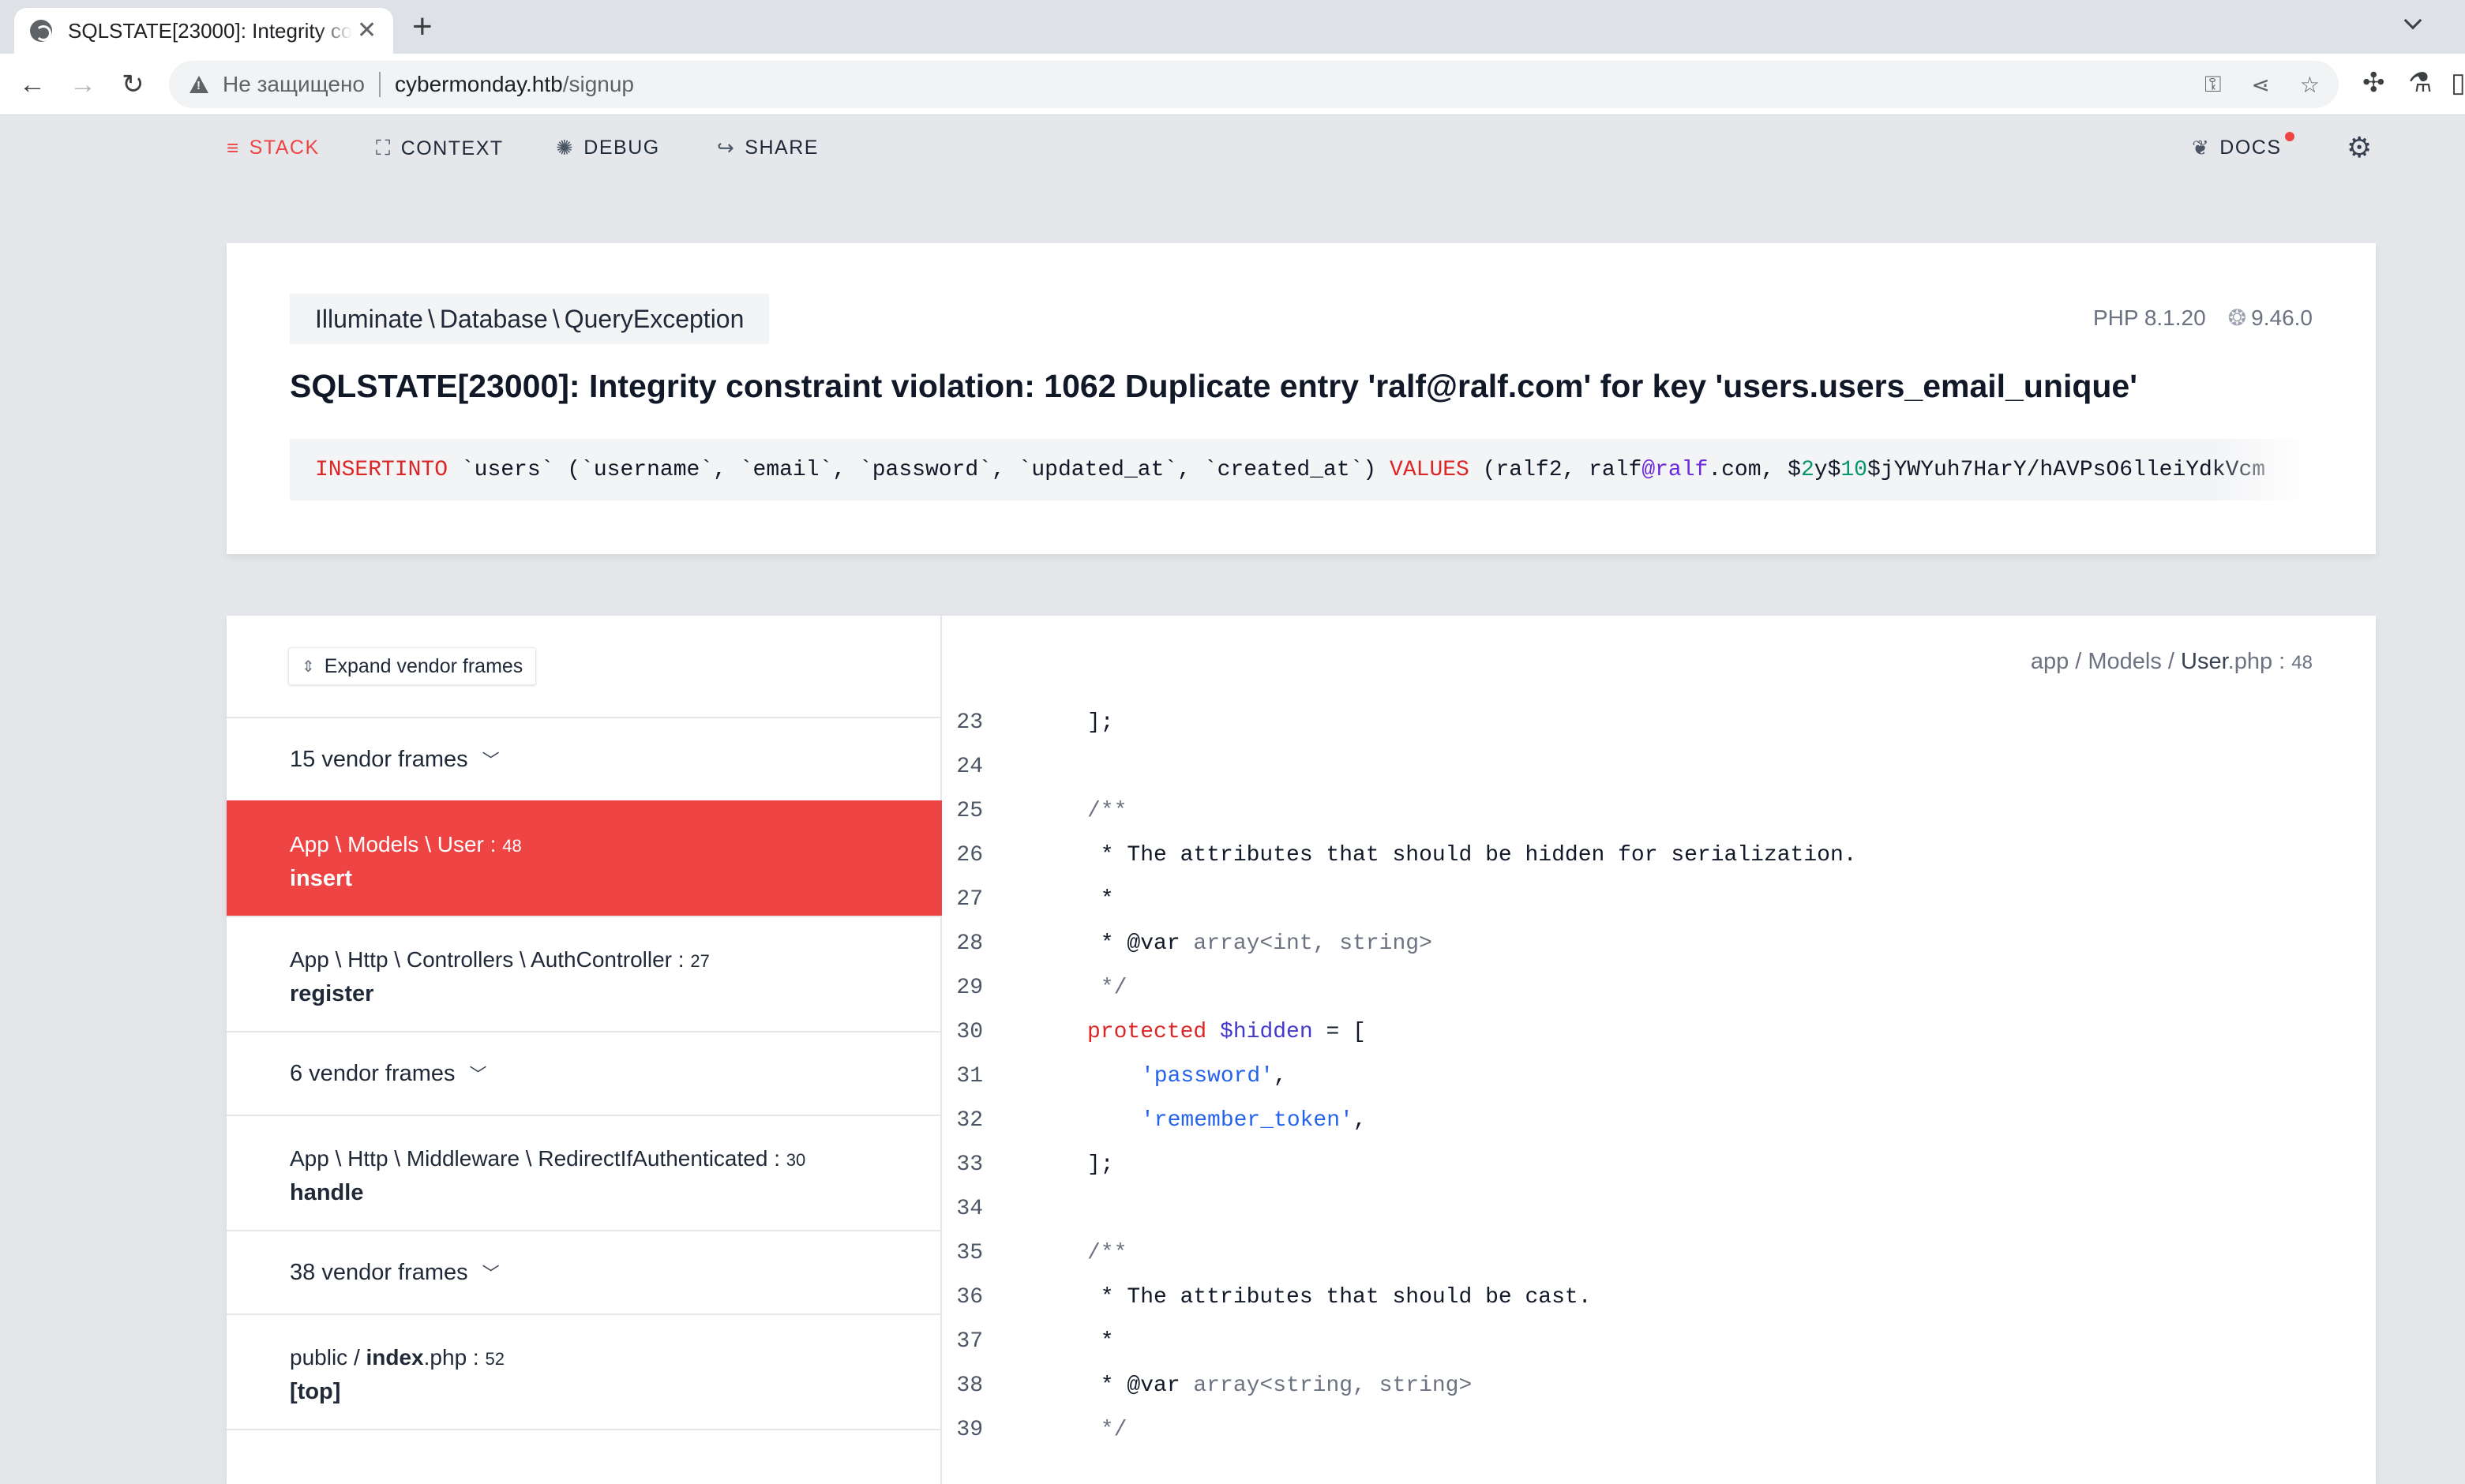 The width and height of the screenshot is (2465, 1484). I want to click on line-number: 32, so click(969, 1121).